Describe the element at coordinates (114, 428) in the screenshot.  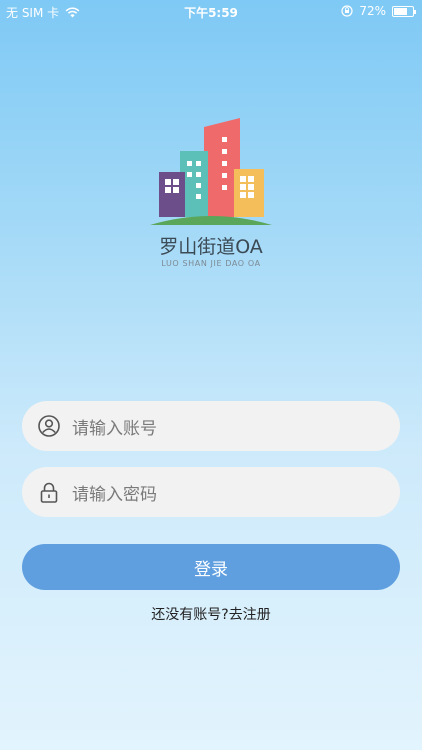
I see `account-placeholder: 请输入账号` at that location.